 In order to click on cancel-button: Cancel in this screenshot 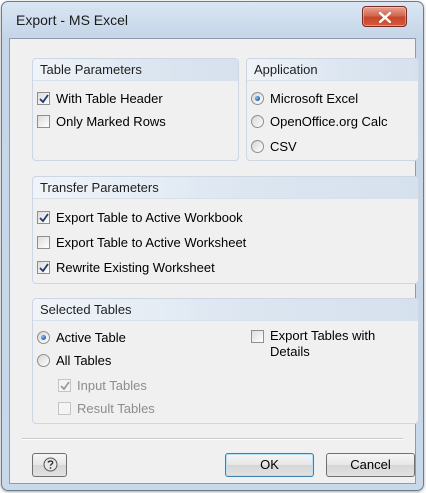, I will do `click(370, 465)`.